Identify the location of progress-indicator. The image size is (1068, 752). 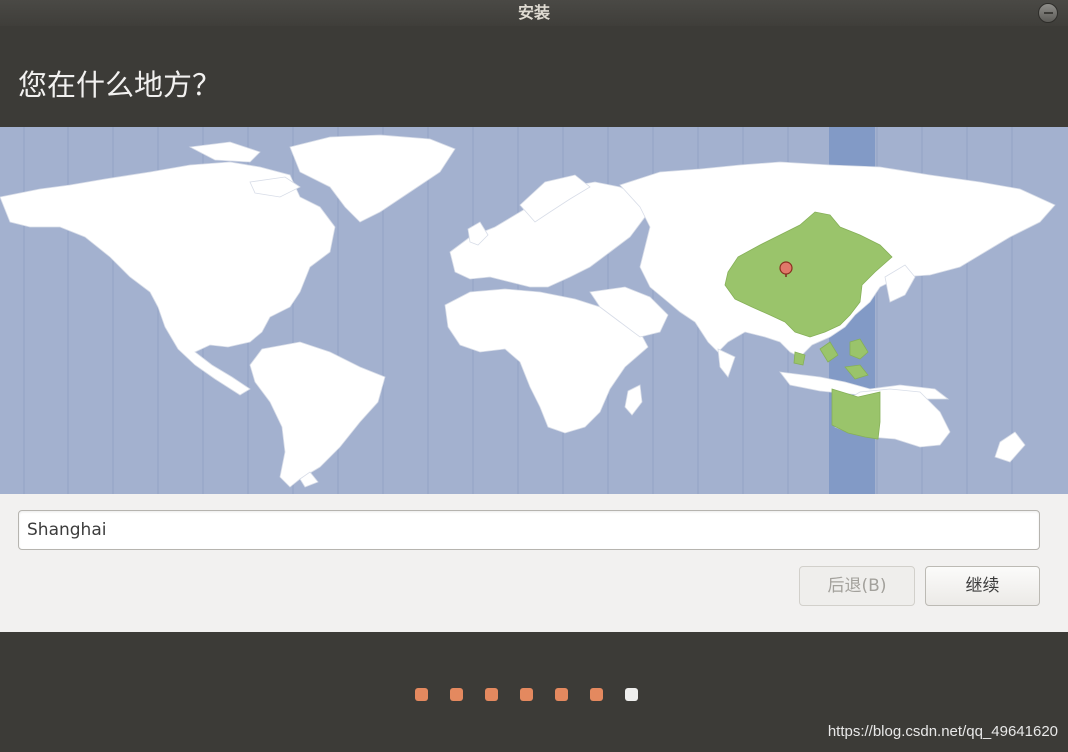
(526, 694).